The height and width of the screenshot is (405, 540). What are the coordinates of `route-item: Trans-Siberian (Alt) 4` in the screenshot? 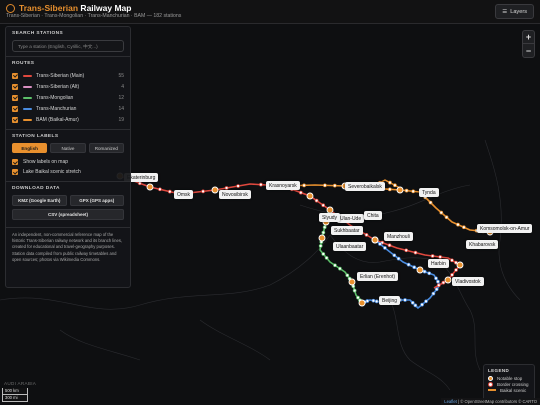 It's located at (68, 86).